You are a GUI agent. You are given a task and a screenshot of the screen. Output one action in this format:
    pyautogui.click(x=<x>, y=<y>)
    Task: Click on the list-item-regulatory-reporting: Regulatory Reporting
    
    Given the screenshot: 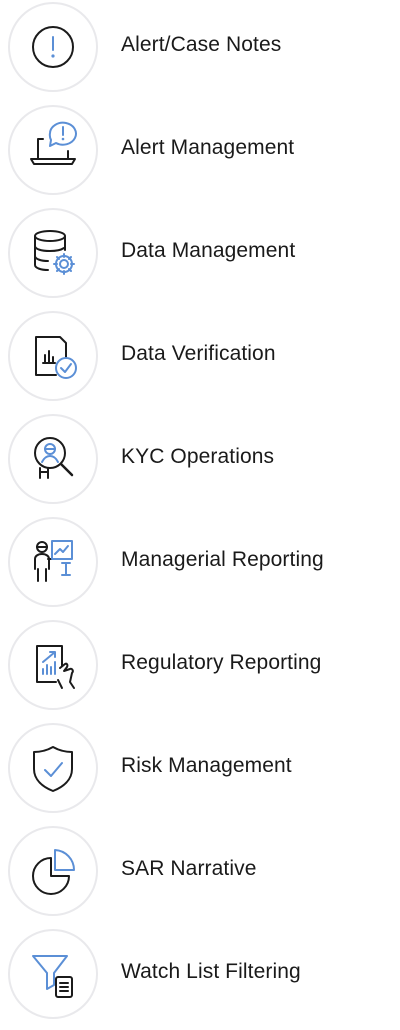 What is the action you would take?
    pyautogui.click(x=200, y=668)
    